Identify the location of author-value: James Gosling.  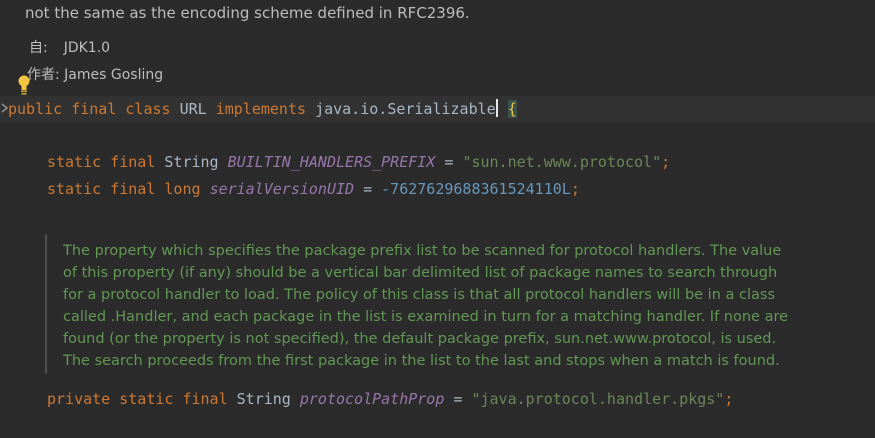
(114, 75).